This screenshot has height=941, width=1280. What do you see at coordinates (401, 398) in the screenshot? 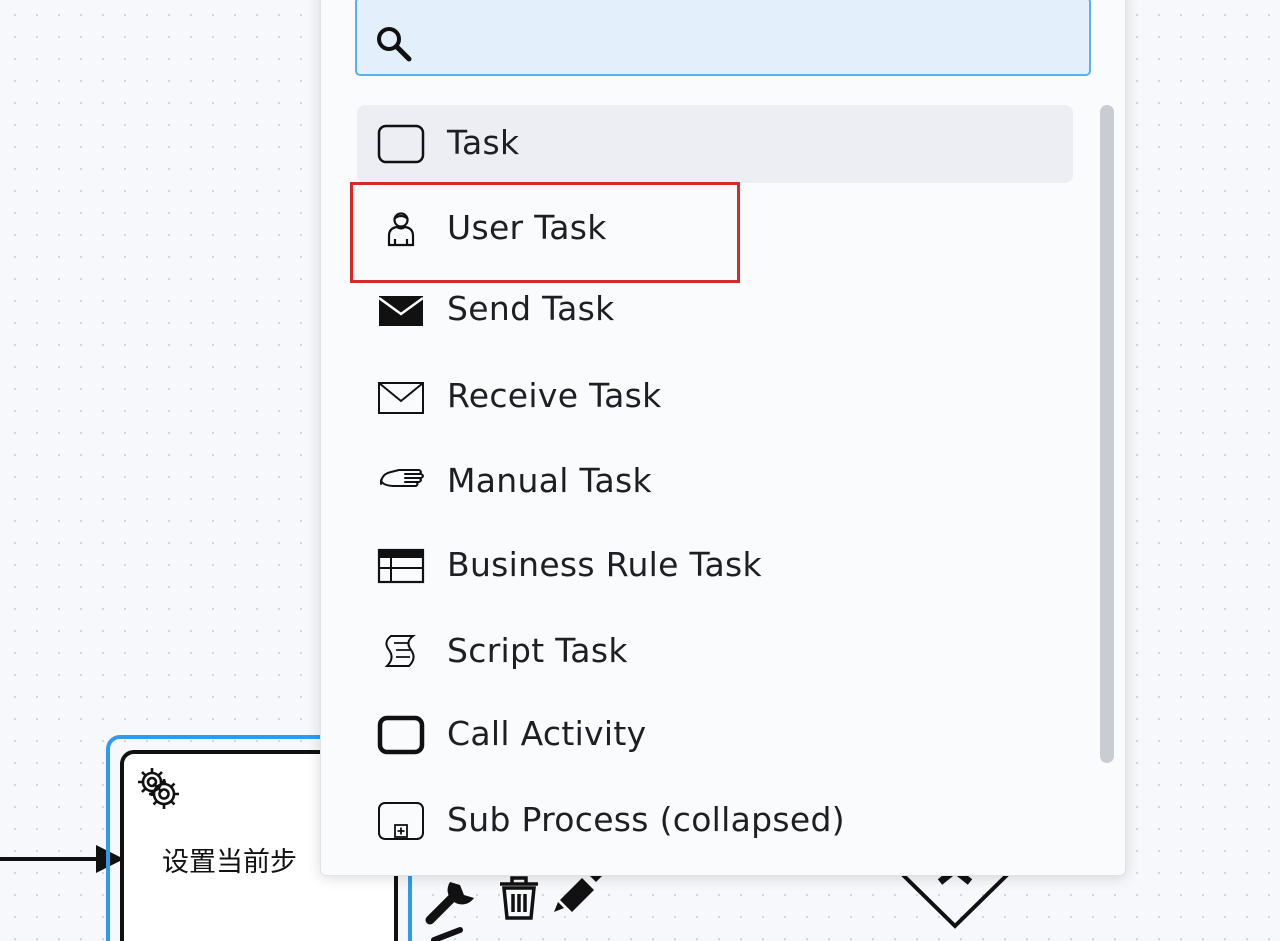
I see `receive-task-icon` at bounding box center [401, 398].